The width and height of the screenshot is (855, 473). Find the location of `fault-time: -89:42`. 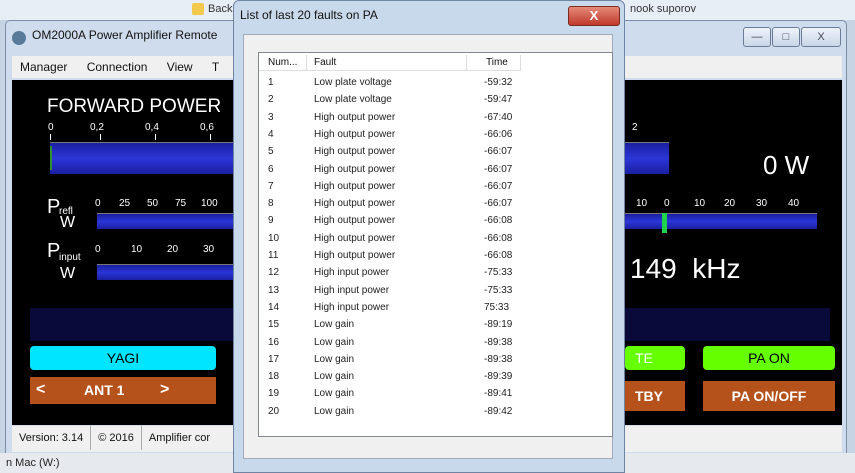

fault-time: -89:42 is located at coordinates (498, 411).